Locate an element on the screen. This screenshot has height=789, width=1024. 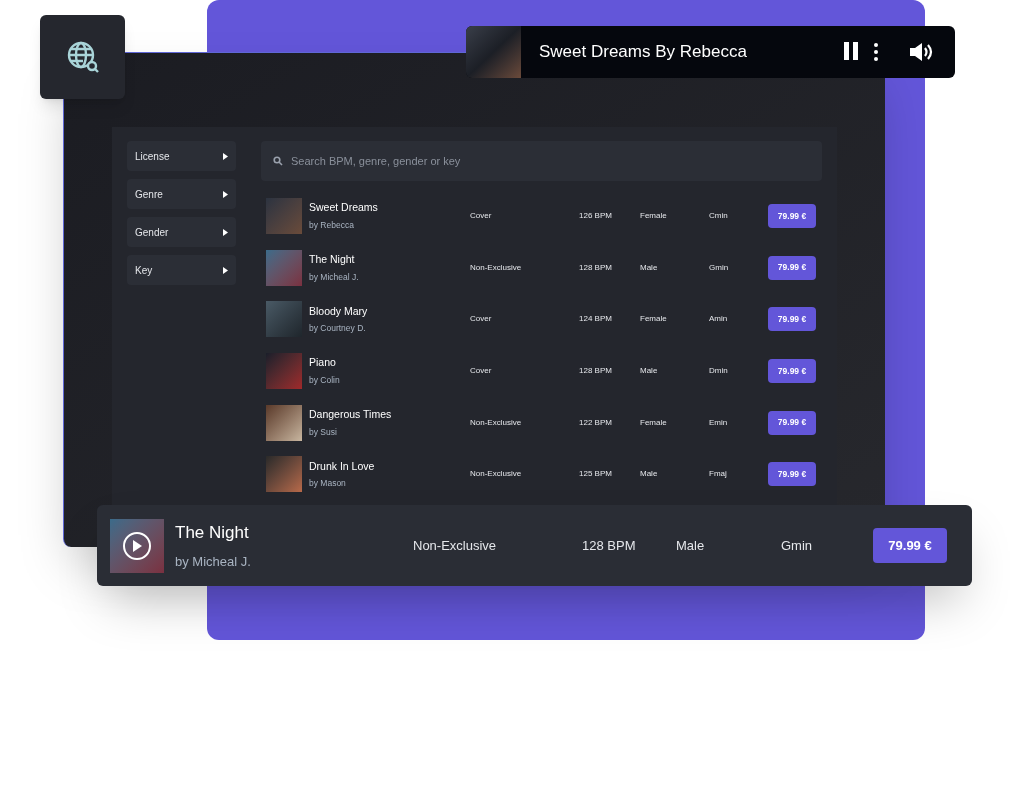
filter-dropdown: Gender is located at coordinates (181, 232).